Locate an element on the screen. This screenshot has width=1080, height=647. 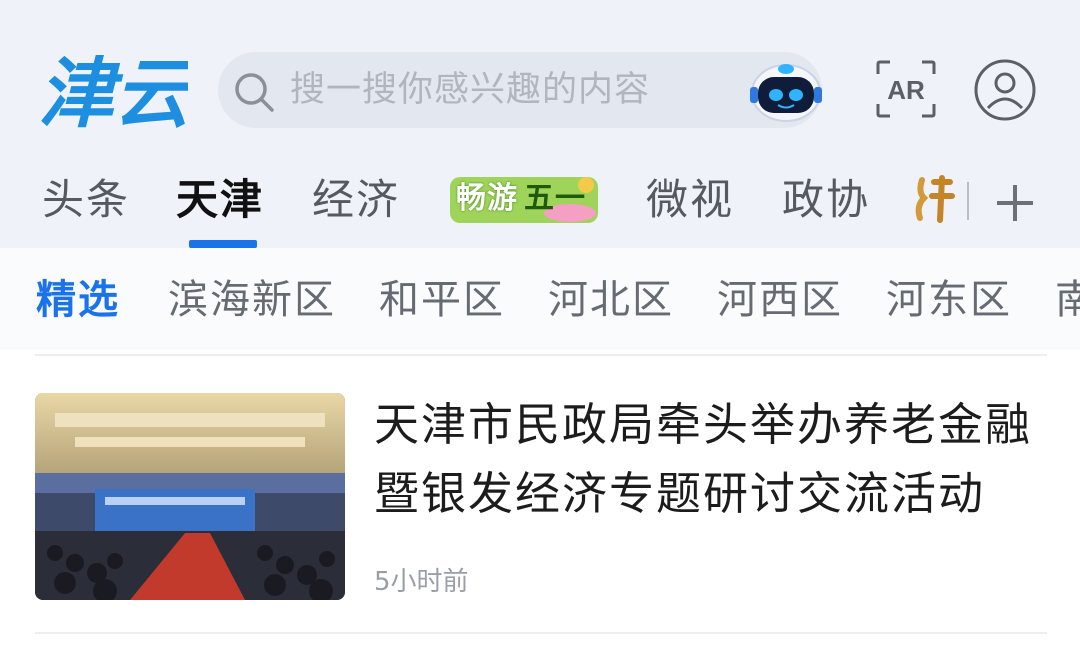
add-channel-plus-icon is located at coordinates (1015, 203).